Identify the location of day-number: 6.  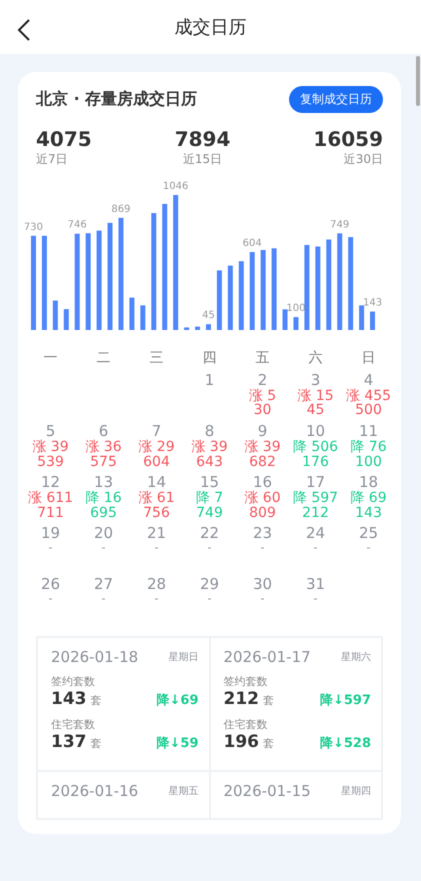
(103, 432).